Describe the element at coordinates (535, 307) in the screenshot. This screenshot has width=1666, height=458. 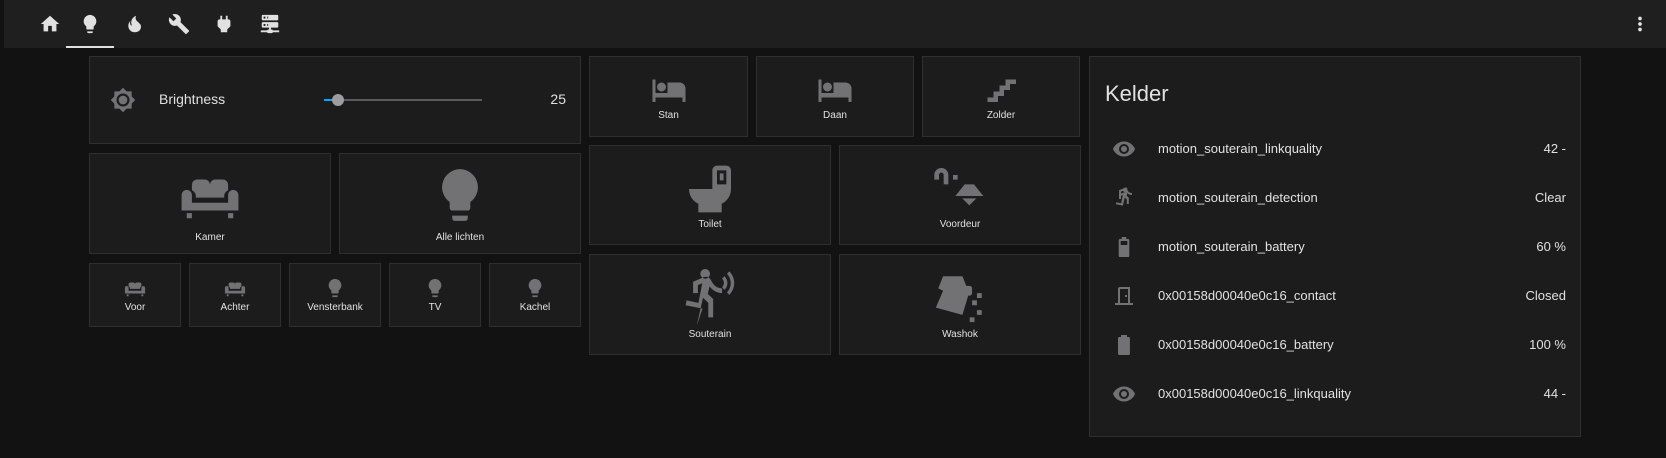
I see `button-label: Kachel` at that location.